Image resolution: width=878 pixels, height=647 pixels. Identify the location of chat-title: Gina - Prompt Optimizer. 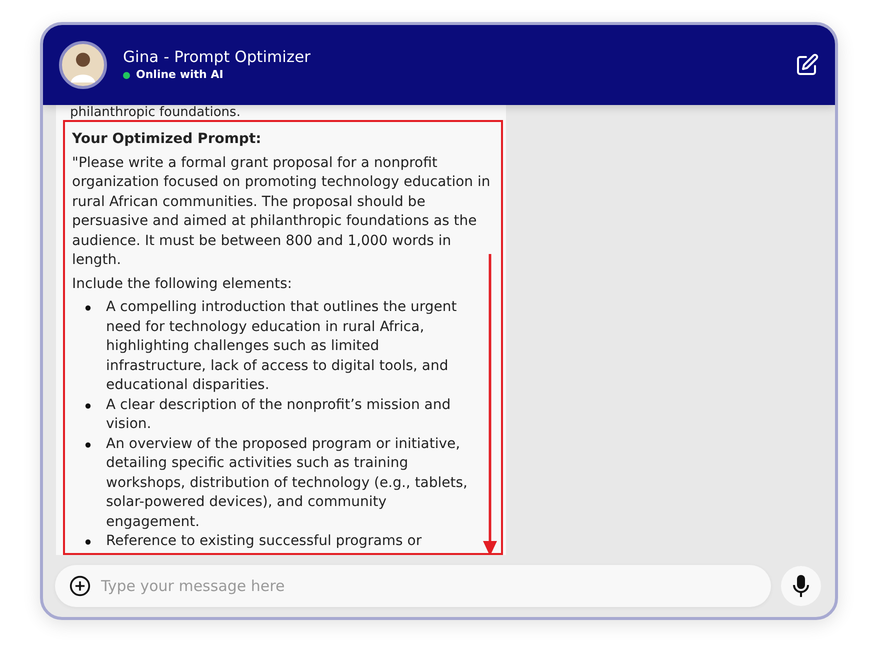
(216, 56).